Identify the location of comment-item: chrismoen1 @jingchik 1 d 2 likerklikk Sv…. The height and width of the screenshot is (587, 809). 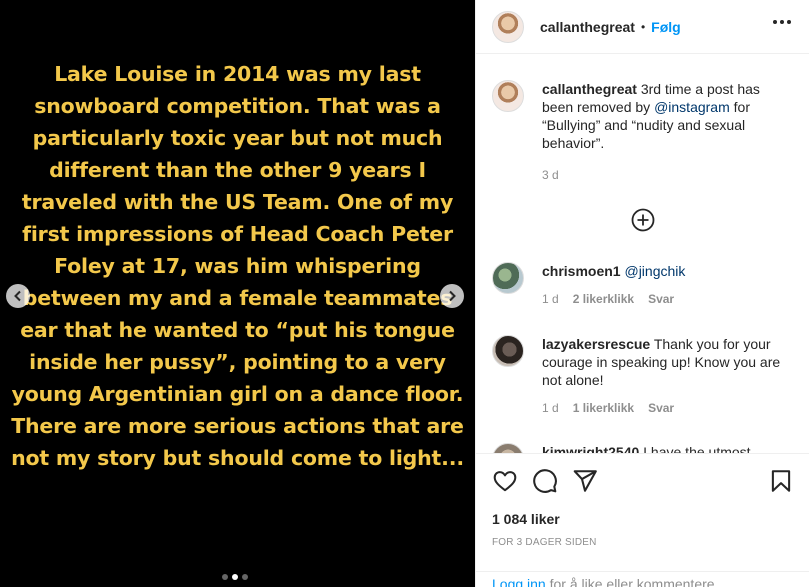
(643, 284).